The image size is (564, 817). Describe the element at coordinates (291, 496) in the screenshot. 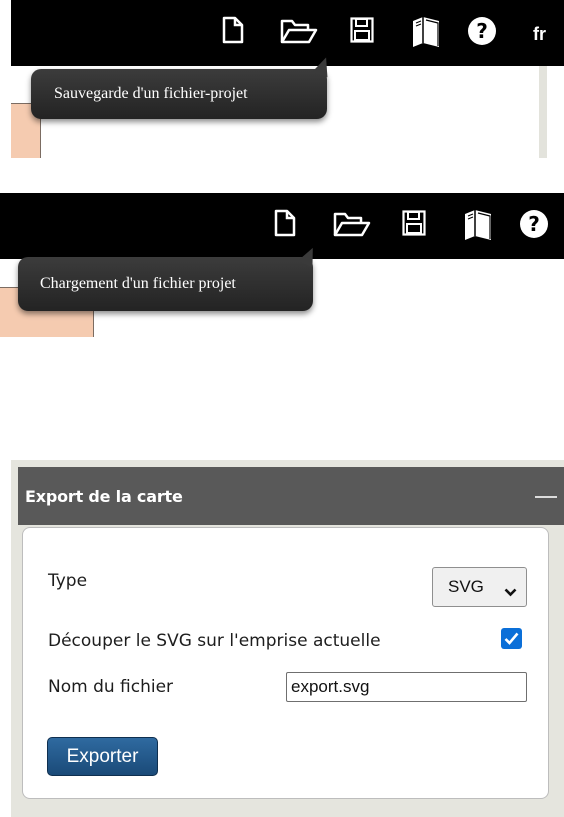

I see `export-panel-header: Export de la carte` at that location.